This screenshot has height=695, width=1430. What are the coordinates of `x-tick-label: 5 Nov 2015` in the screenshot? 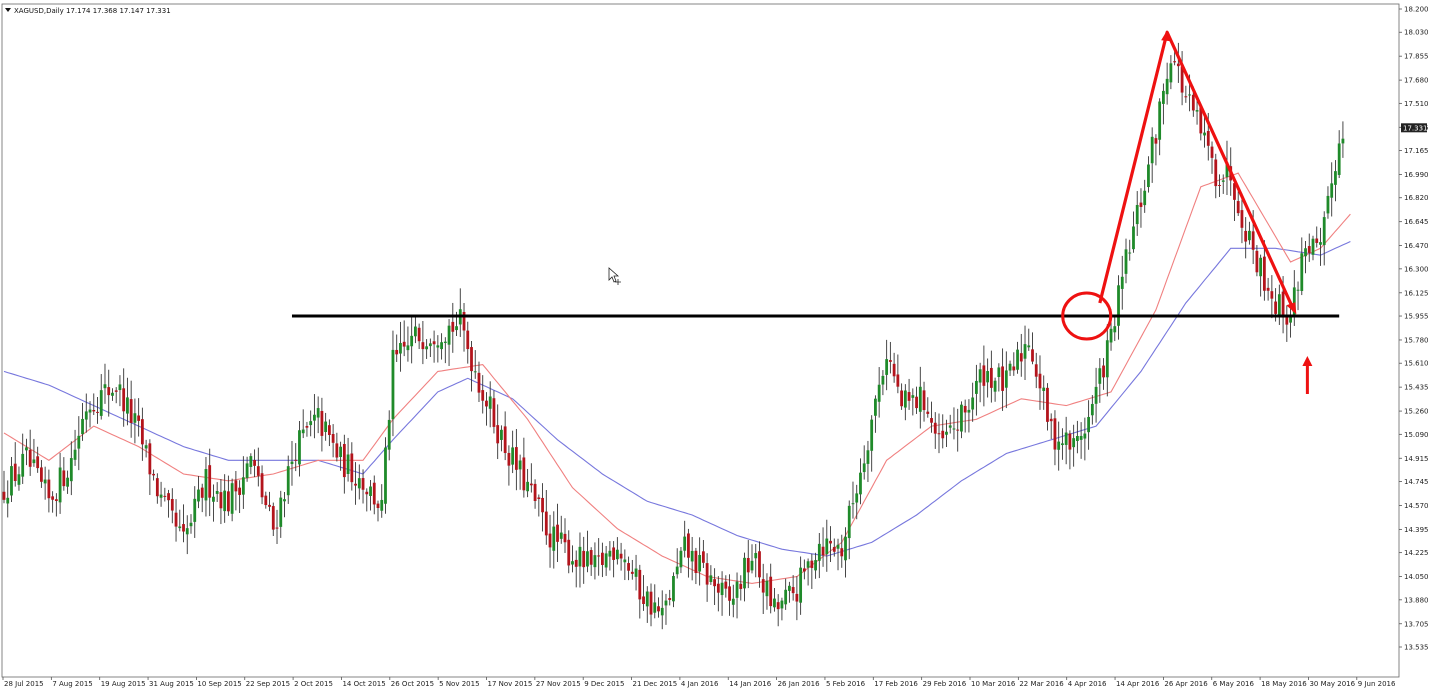 It's located at (459, 684).